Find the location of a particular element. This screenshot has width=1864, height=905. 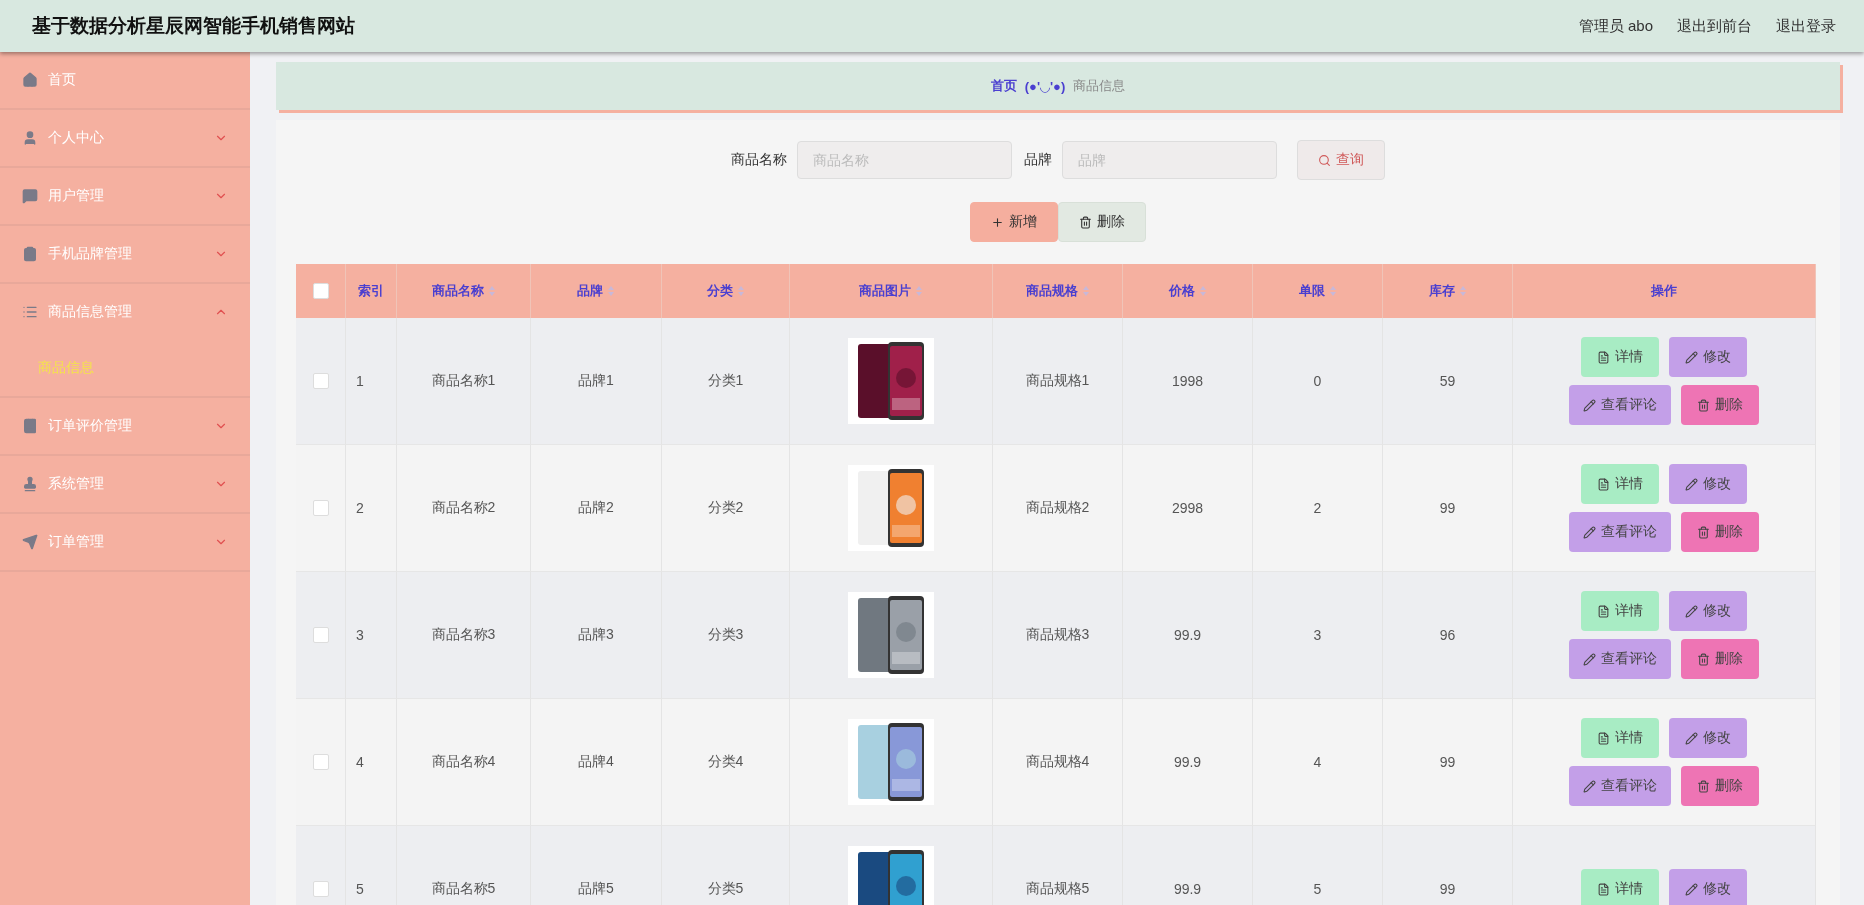

table-cell: 商品规格4 is located at coordinates (1058, 762).